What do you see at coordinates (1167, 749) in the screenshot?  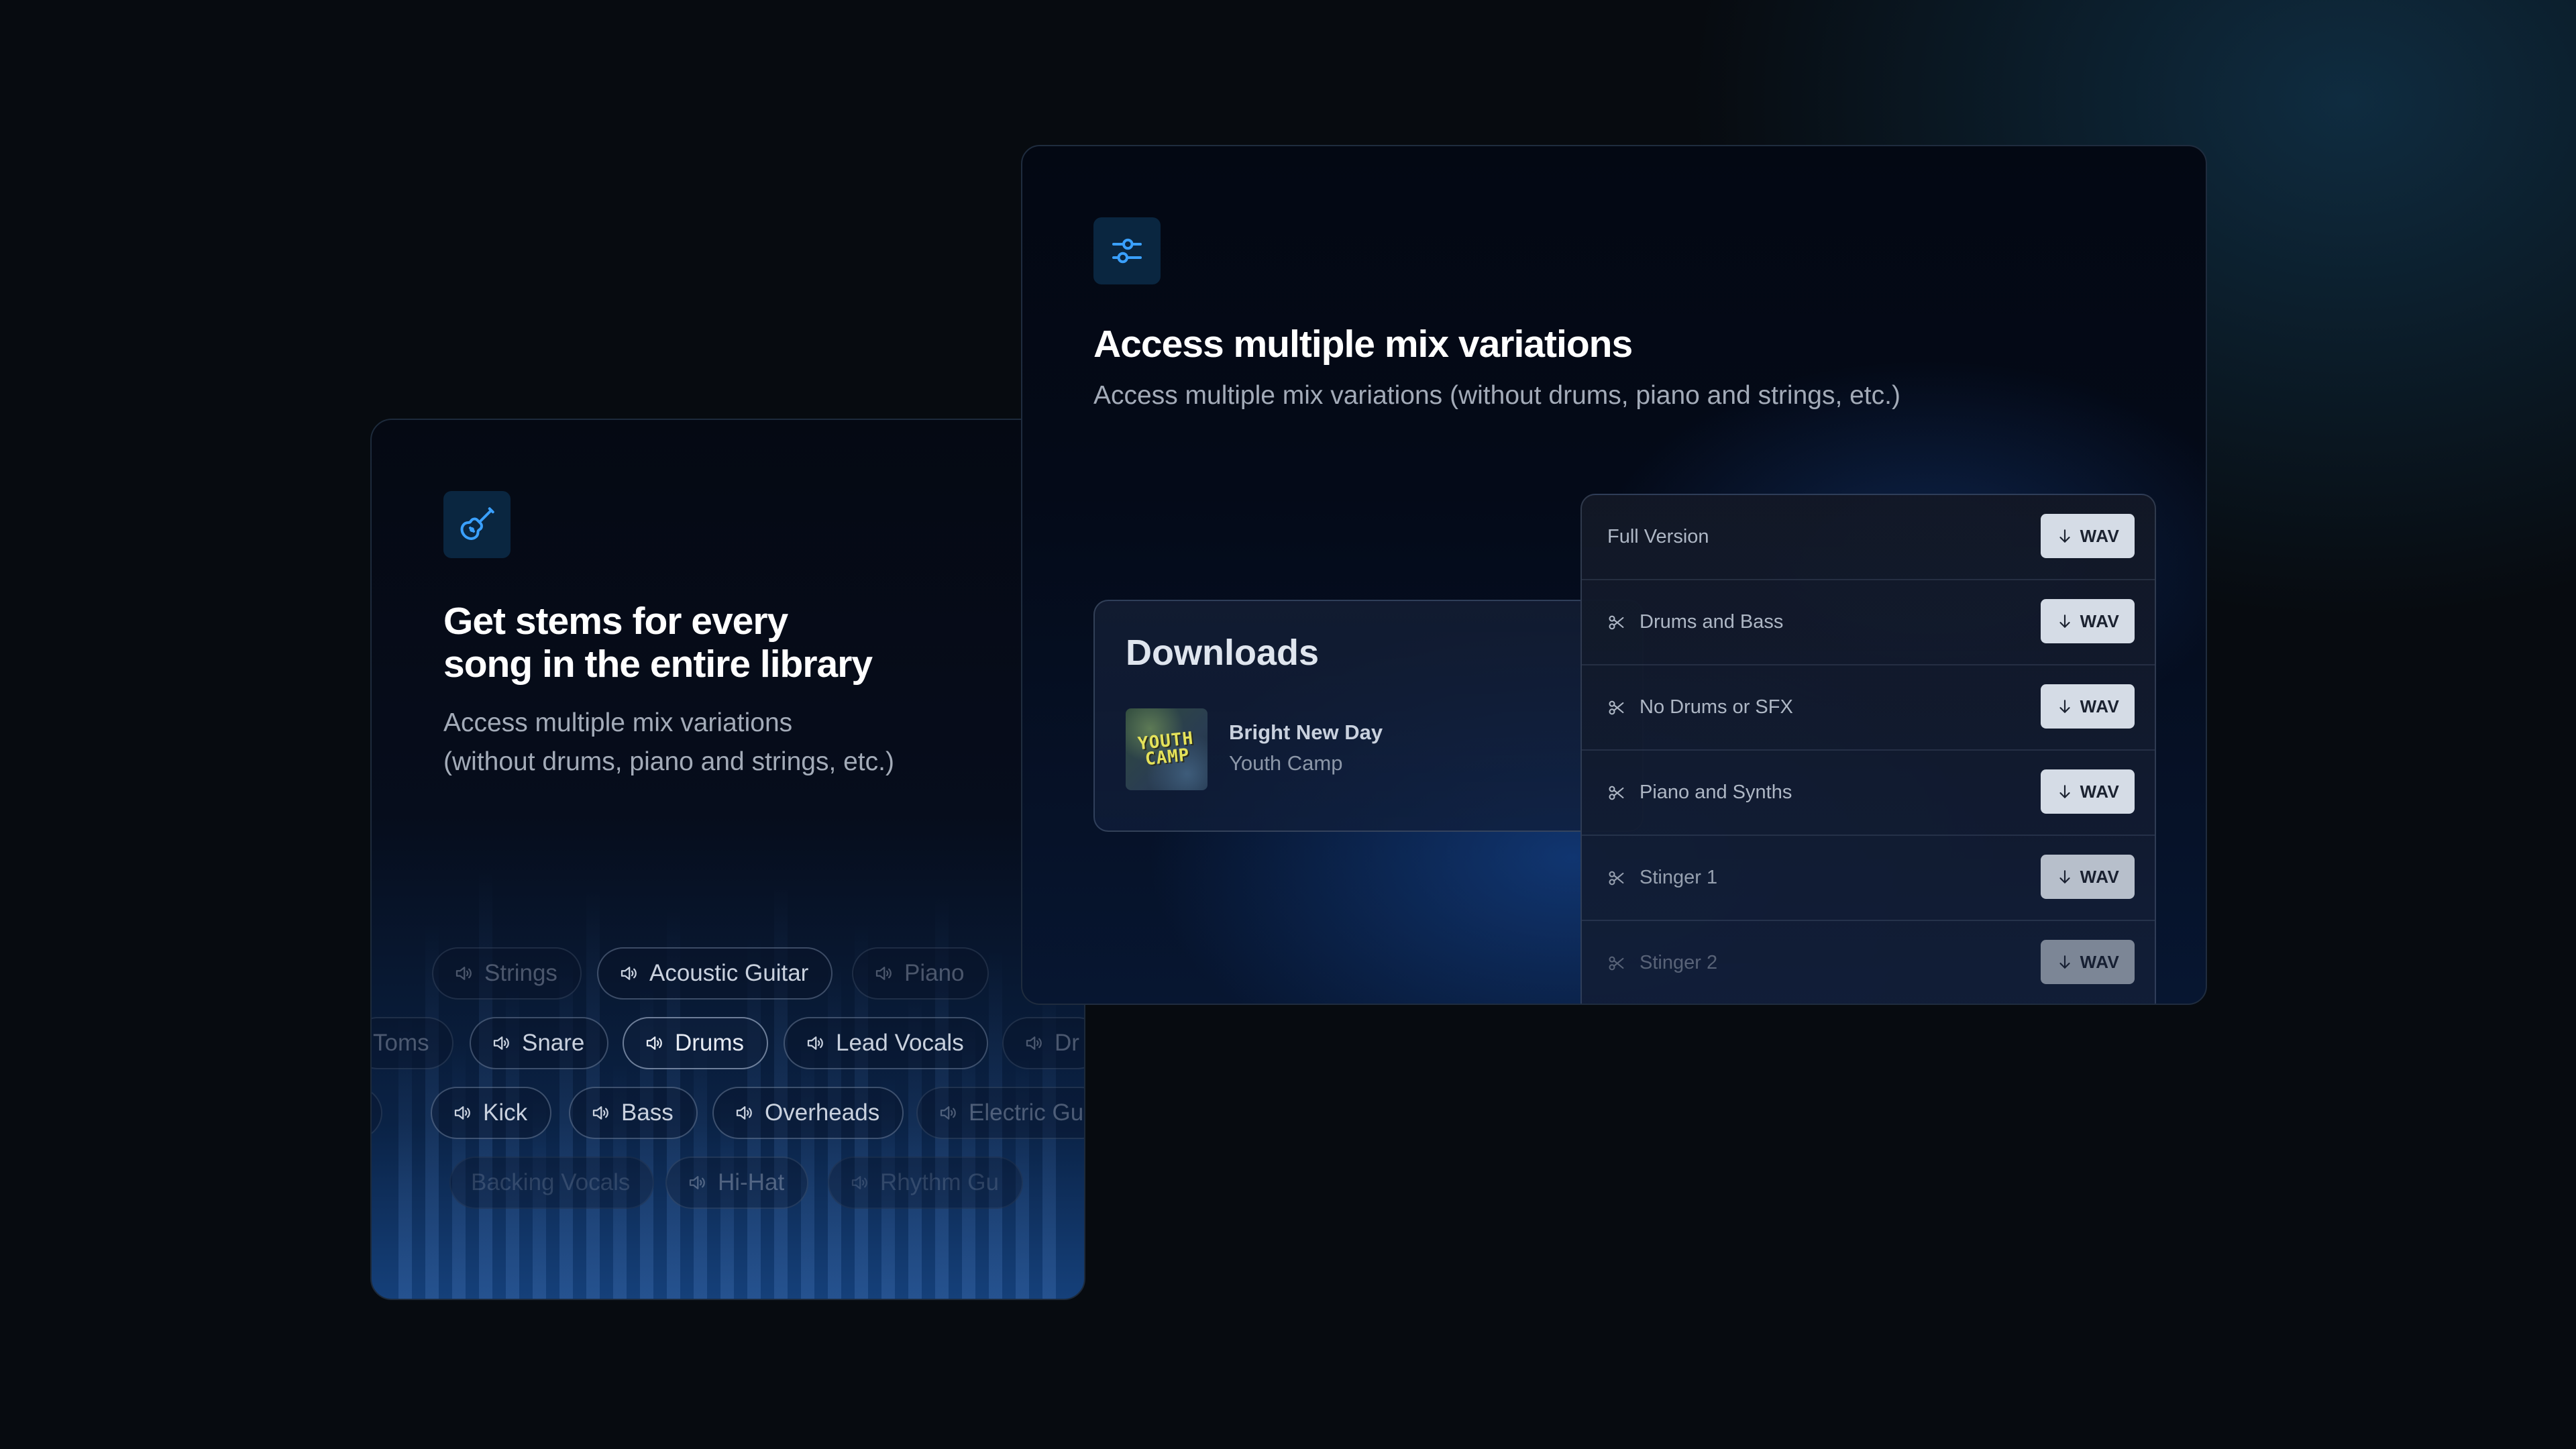 I see `album-art: YOUTH CAMP` at bounding box center [1167, 749].